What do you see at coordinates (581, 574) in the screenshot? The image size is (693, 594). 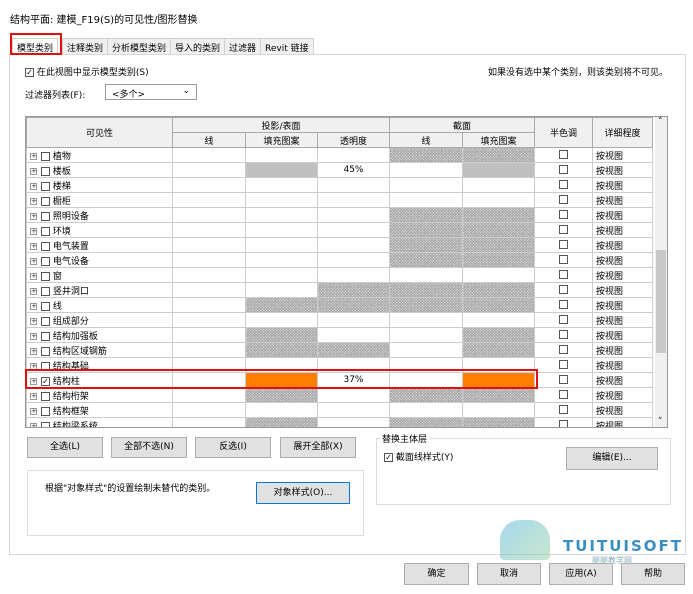 I see `apply-button: 应用(A)` at bounding box center [581, 574].